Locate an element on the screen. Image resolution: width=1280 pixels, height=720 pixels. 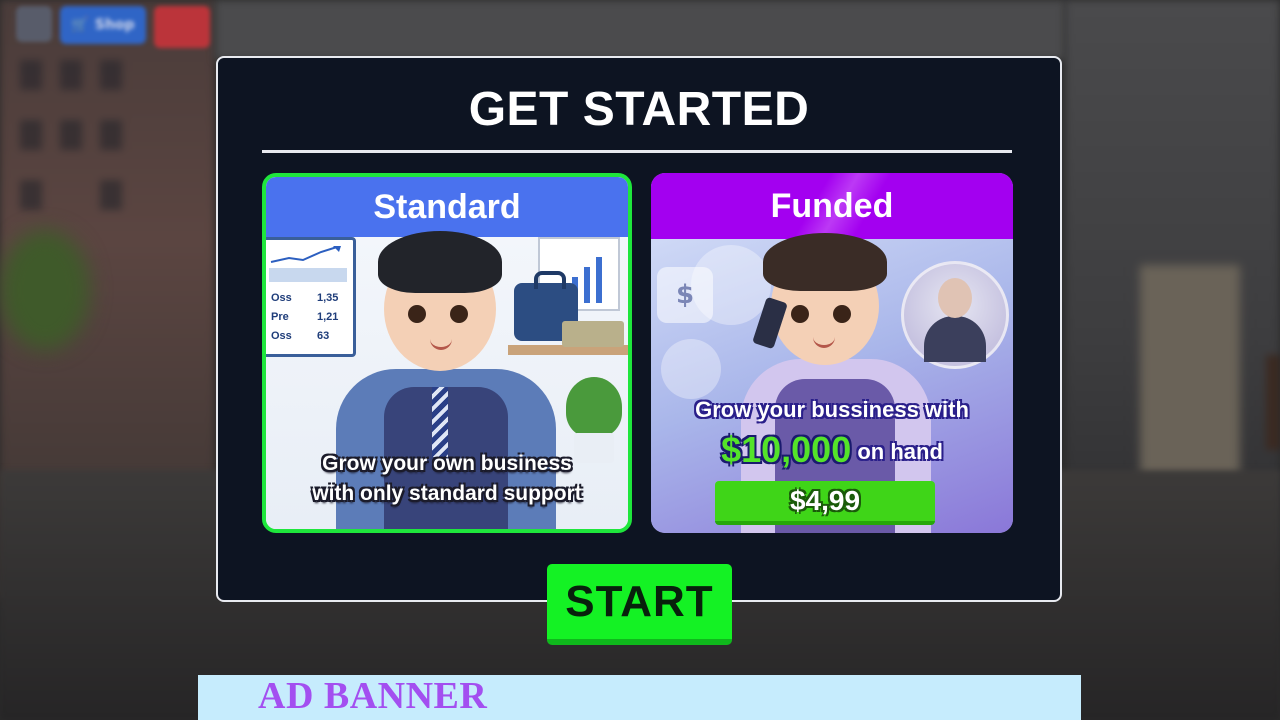
funded-amount-suffix: on hand is located at coordinates (900, 451).